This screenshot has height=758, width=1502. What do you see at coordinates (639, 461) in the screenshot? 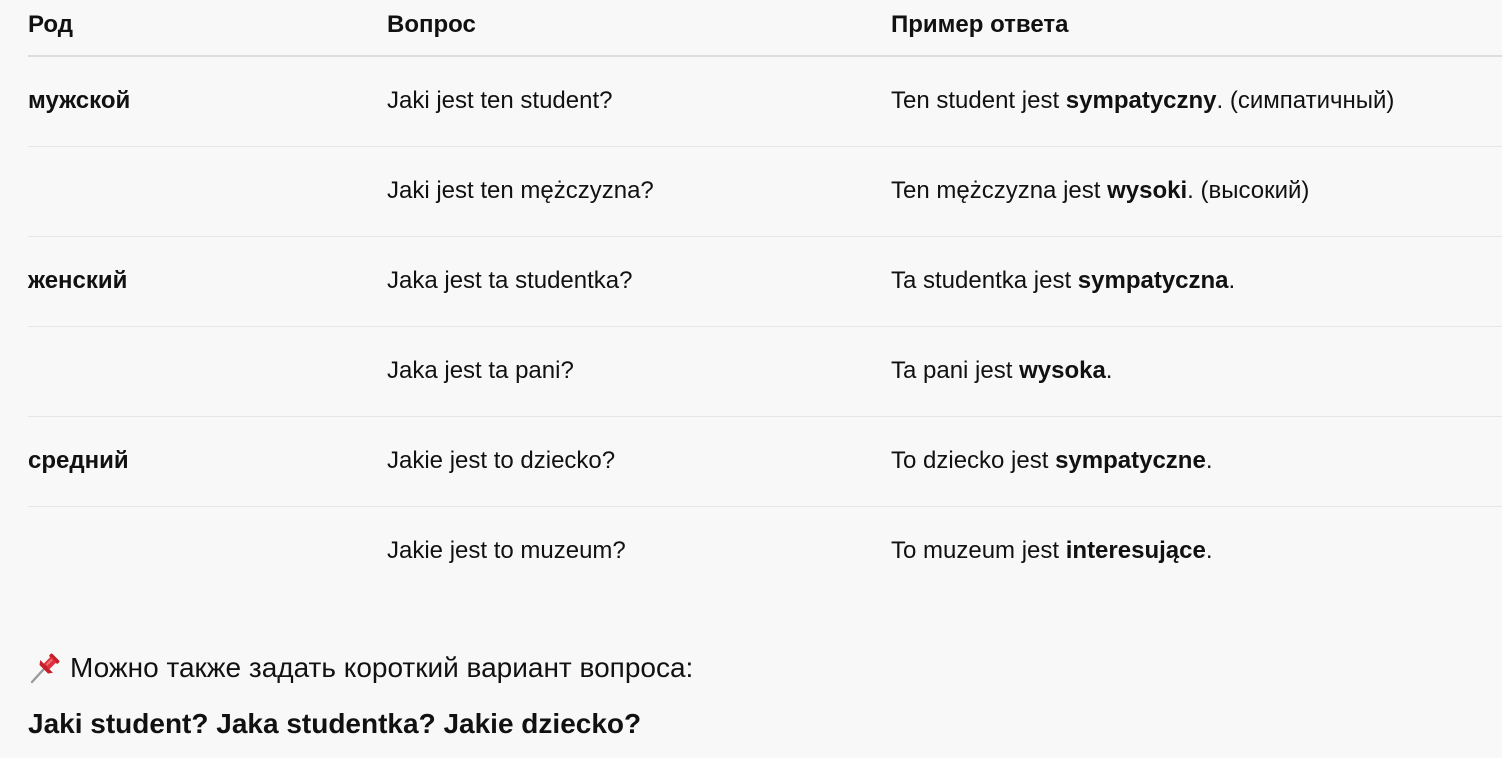
I see `question-cell: Jakie jest to dziecko?` at bounding box center [639, 461].